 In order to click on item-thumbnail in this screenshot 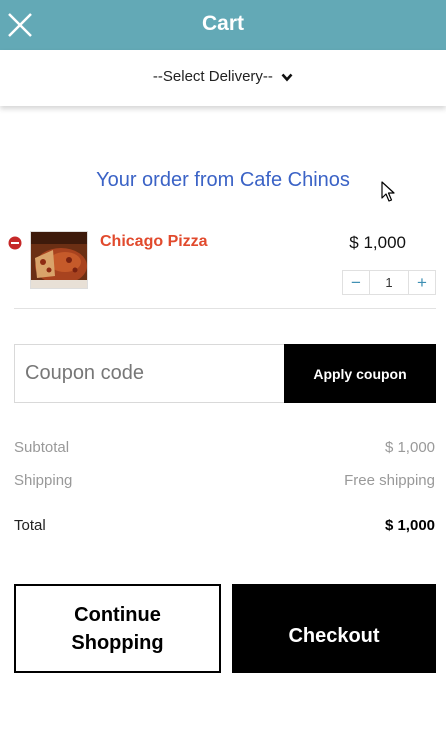, I will do `click(59, 260)`.